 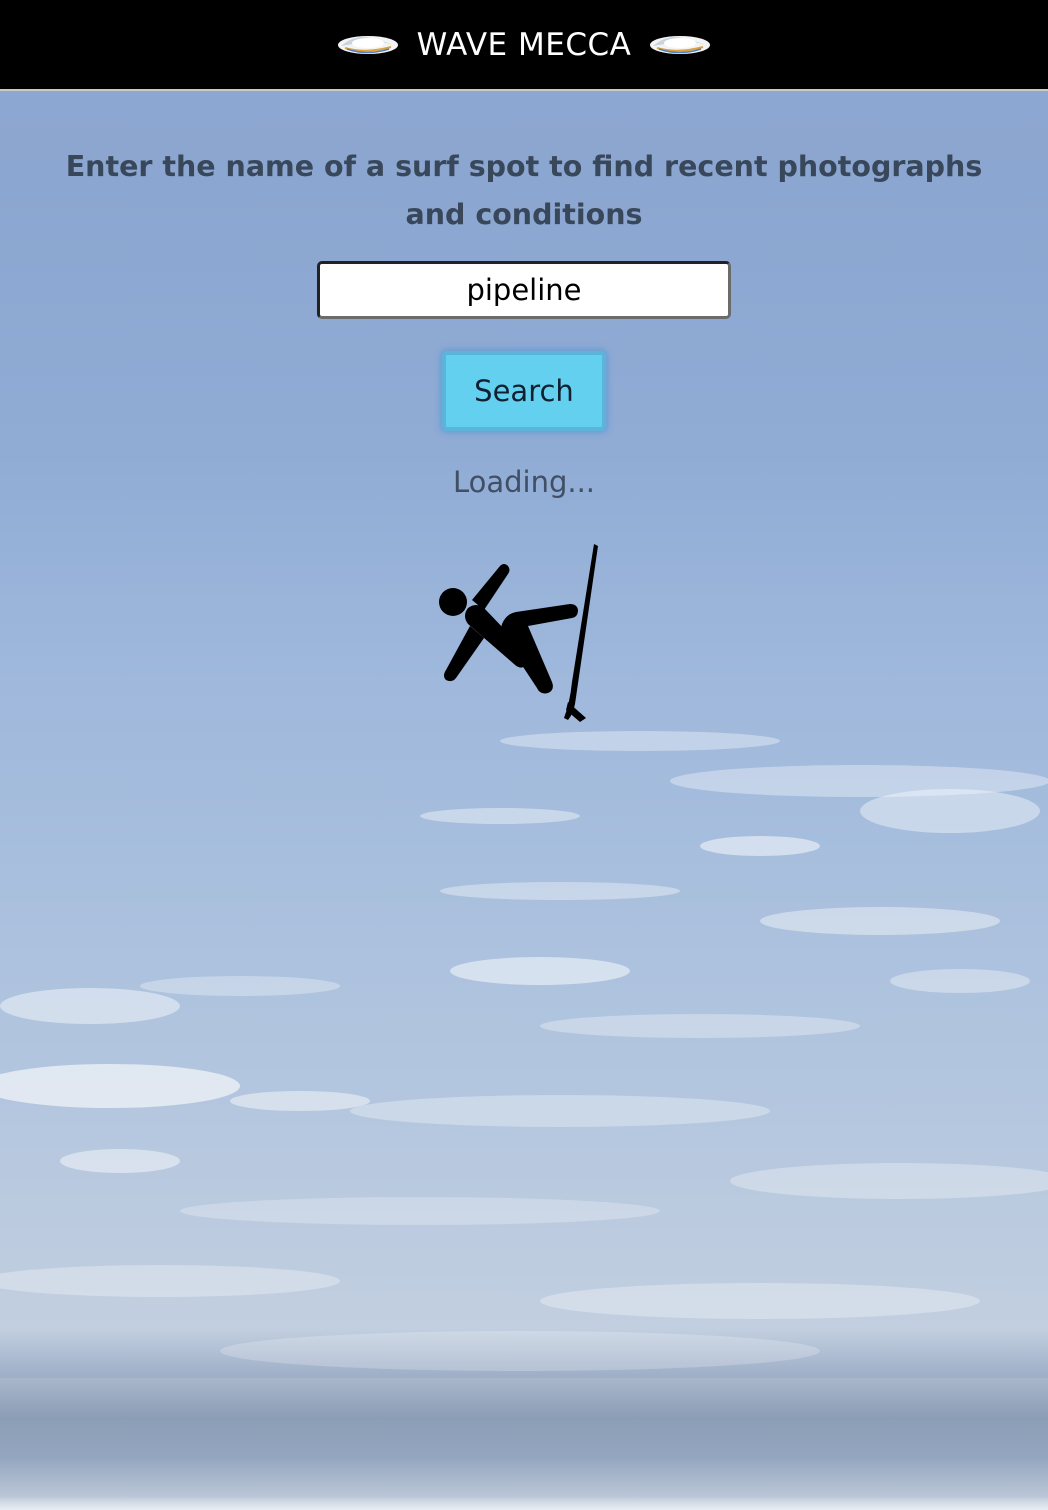 I want to click on app-title: WAVE MECCA, so click(x=524, y=44).